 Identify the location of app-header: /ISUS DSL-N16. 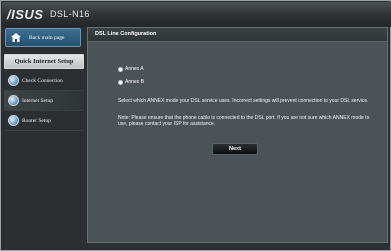
(196, 14).